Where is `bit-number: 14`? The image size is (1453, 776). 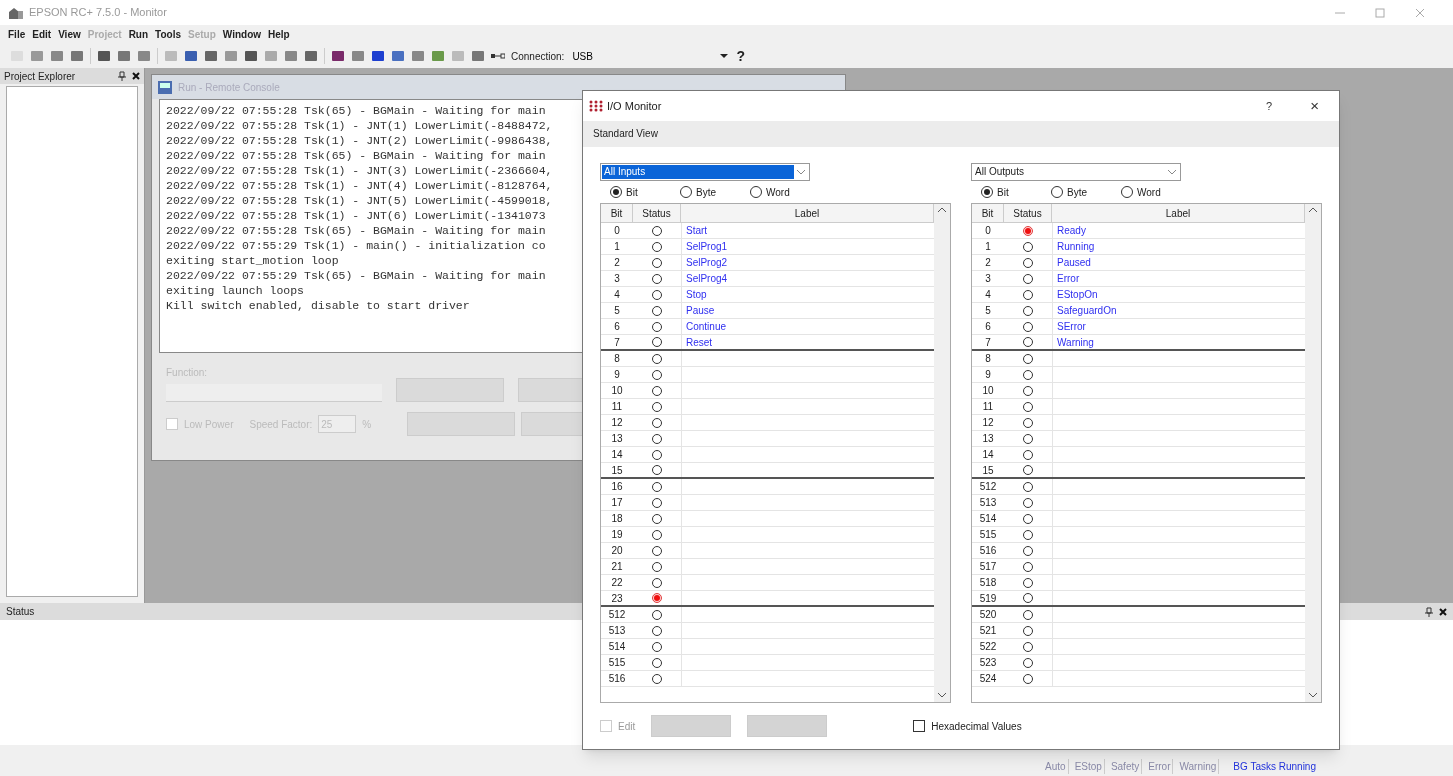
bit-number: 14 is located at coordinates (988, 455).